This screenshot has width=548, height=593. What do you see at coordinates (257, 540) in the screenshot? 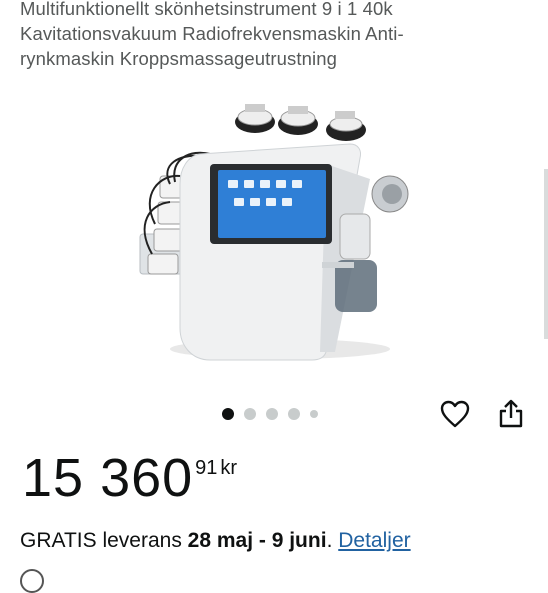
I see `delivery-dates: 28 maj - 9 juni` at bounding box center [257, 540].